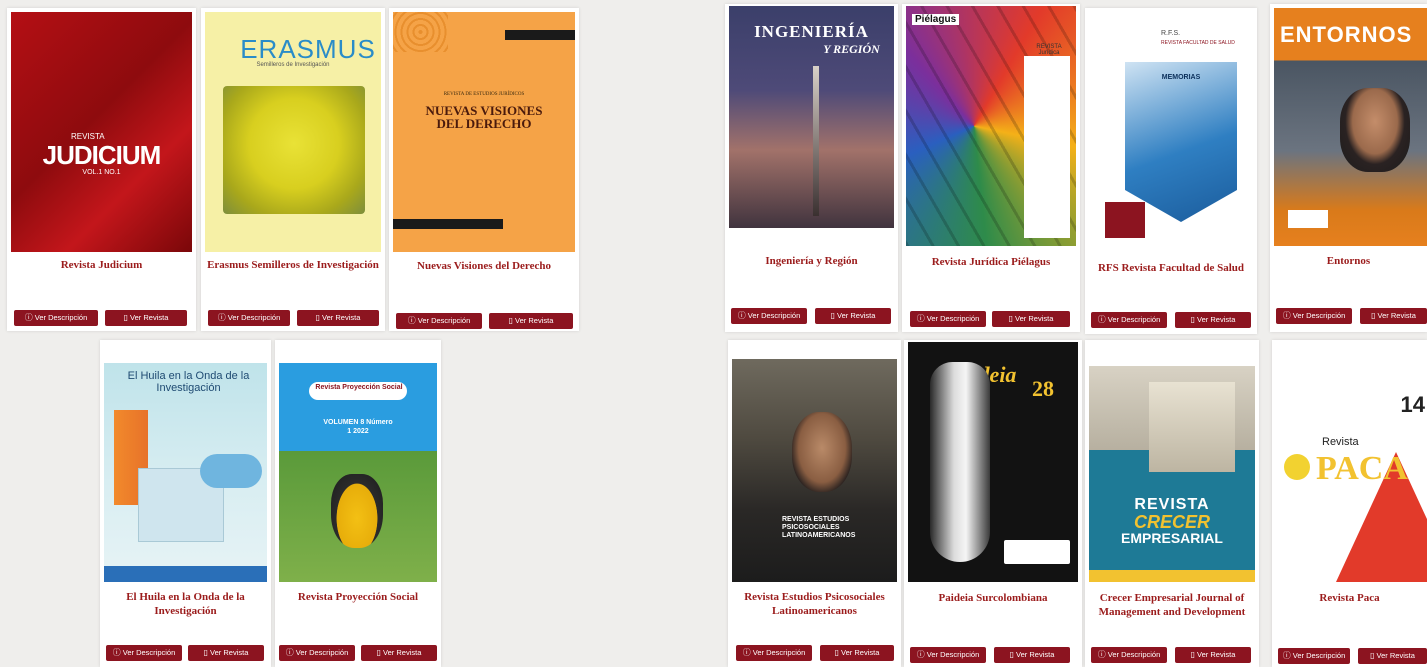  I want to click on journal-cover-crecer: REVISTA CRECER EMPRESARIAL, so click(1172, 462).